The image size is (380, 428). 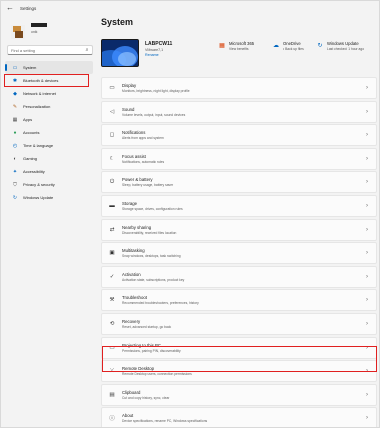 I want to click on device-name: LABPCW11, so click(x=159, y=44).